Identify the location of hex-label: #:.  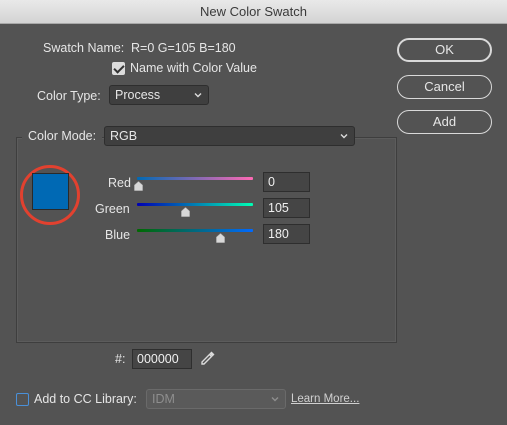
(120, 359).